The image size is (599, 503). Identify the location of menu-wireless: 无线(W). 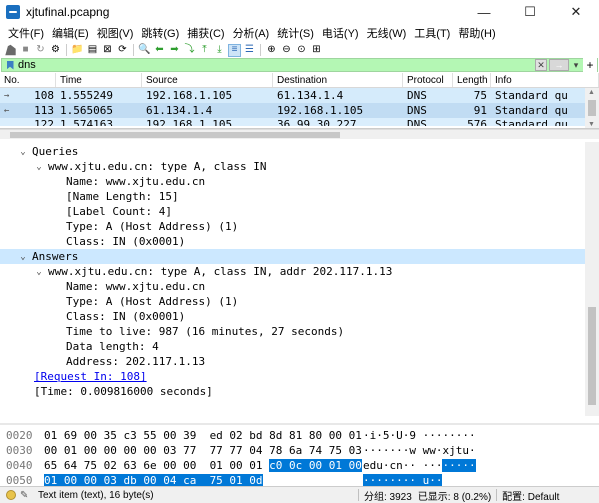
(387, 33).